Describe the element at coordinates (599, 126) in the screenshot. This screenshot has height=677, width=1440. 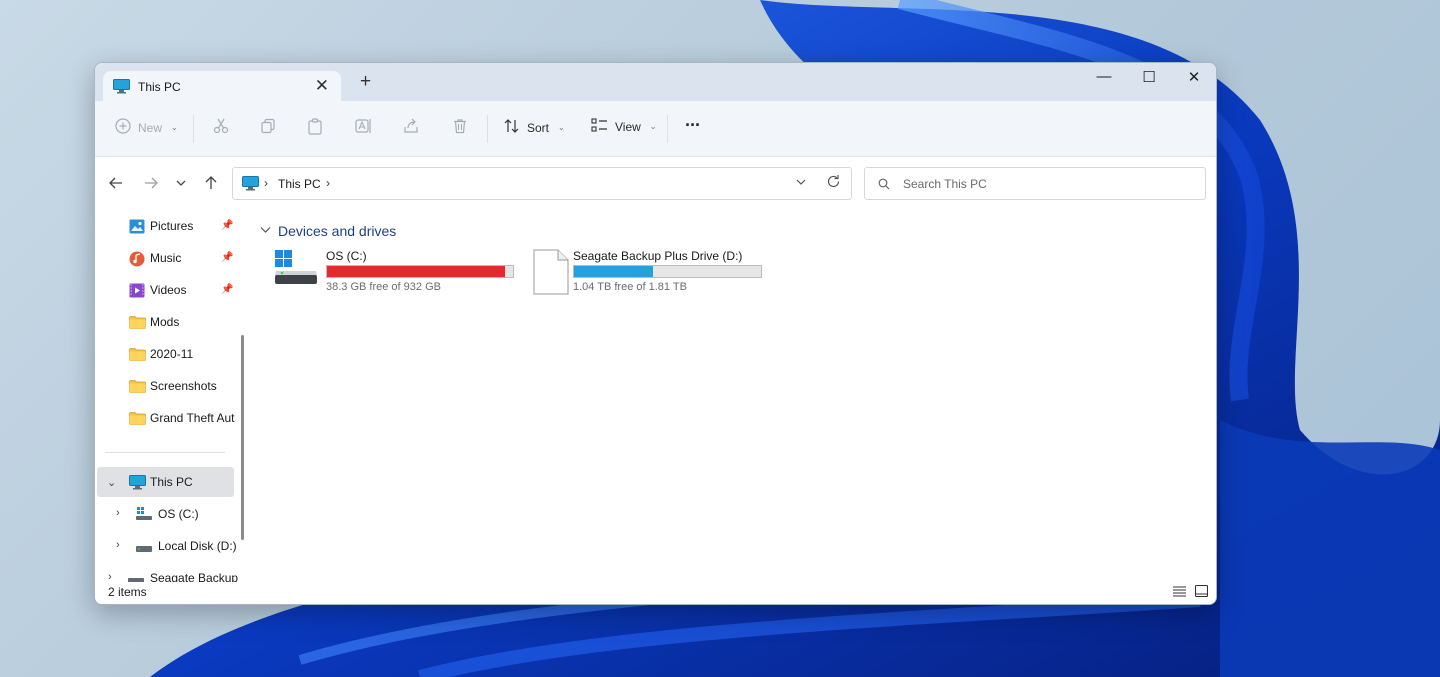
I see `view-layout-icon` at that location.